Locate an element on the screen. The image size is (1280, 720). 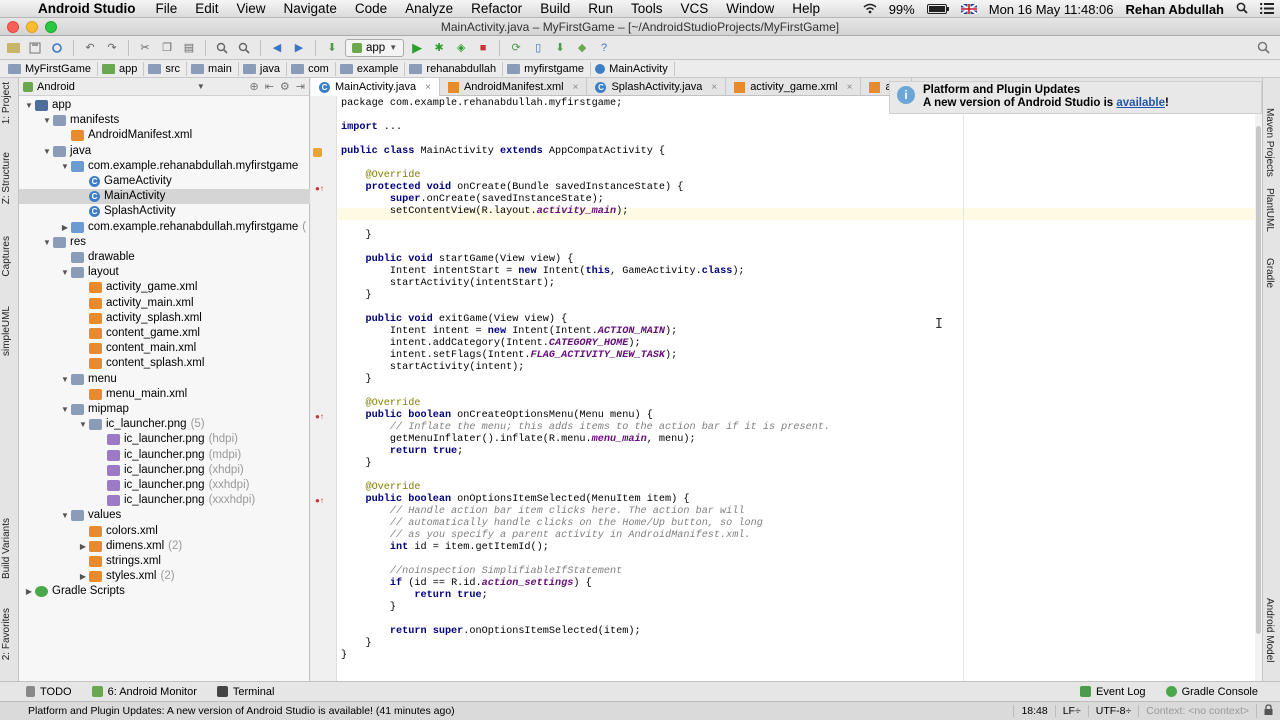
tree-item: activity_game.xml is located at coordinates (108, 287).